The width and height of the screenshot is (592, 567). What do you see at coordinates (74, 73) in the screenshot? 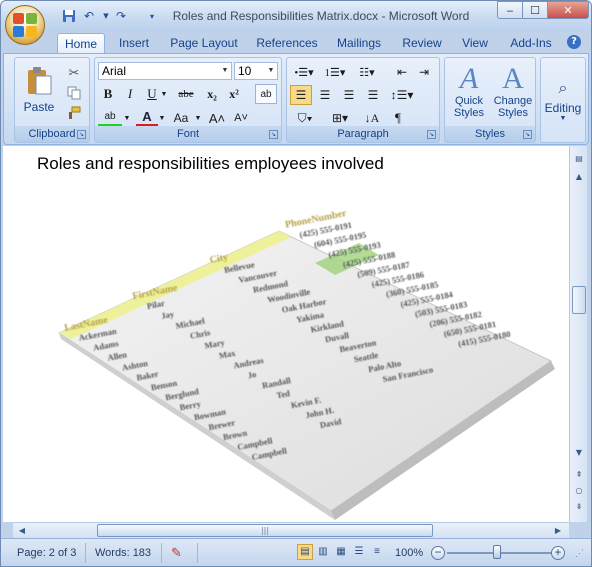
I see `cut-icon: ✂` at bounding box center [74, 73].